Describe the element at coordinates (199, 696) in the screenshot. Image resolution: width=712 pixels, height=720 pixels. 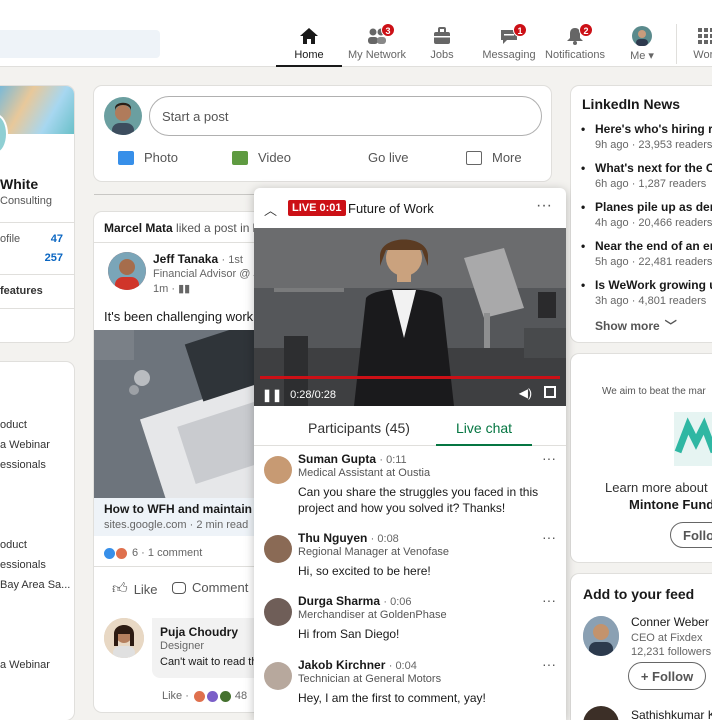
I see `love-reaction-icon` at that location.